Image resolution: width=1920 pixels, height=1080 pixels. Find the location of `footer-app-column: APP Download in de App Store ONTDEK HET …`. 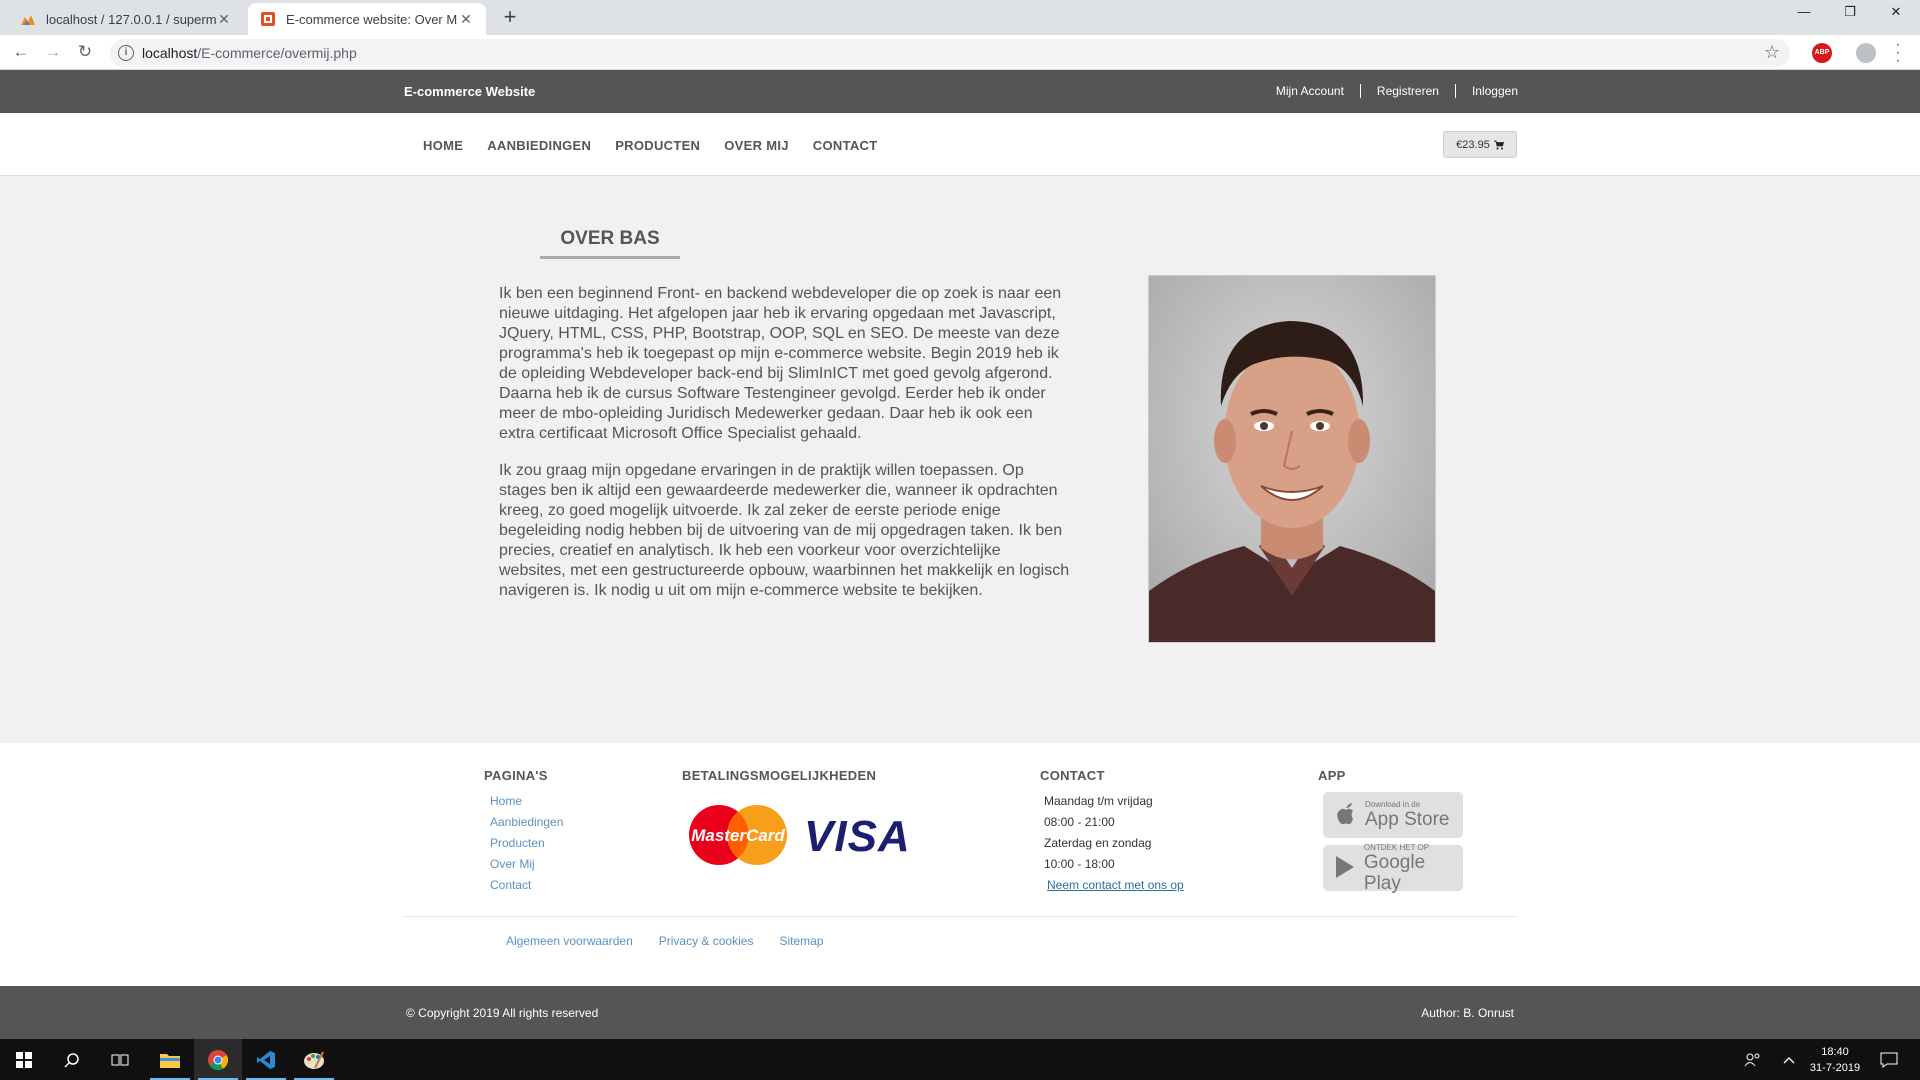

footer-app-column: APP Download in de App Store ONTDEK HET … is located at coordinates (1398, 833).